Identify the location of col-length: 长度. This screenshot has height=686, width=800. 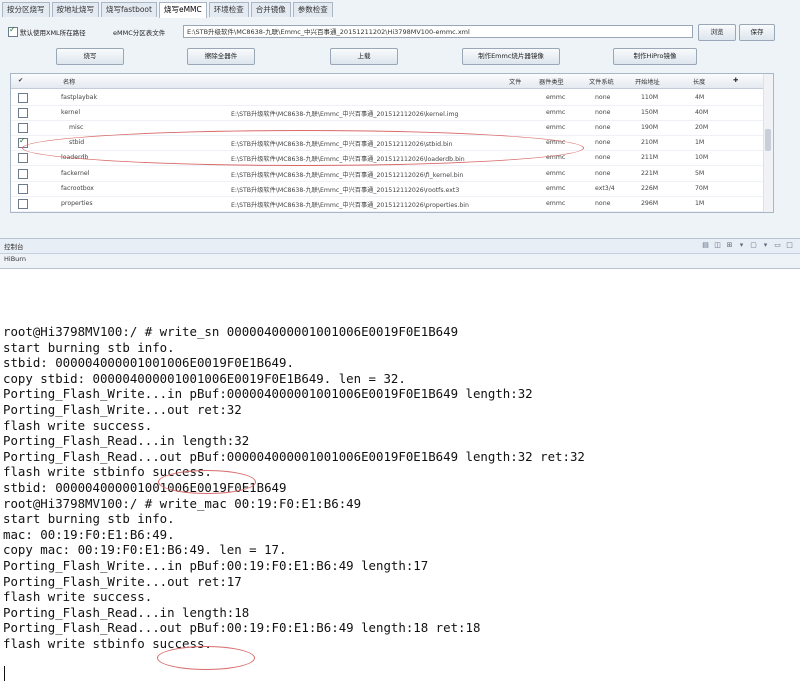
(699, 82).